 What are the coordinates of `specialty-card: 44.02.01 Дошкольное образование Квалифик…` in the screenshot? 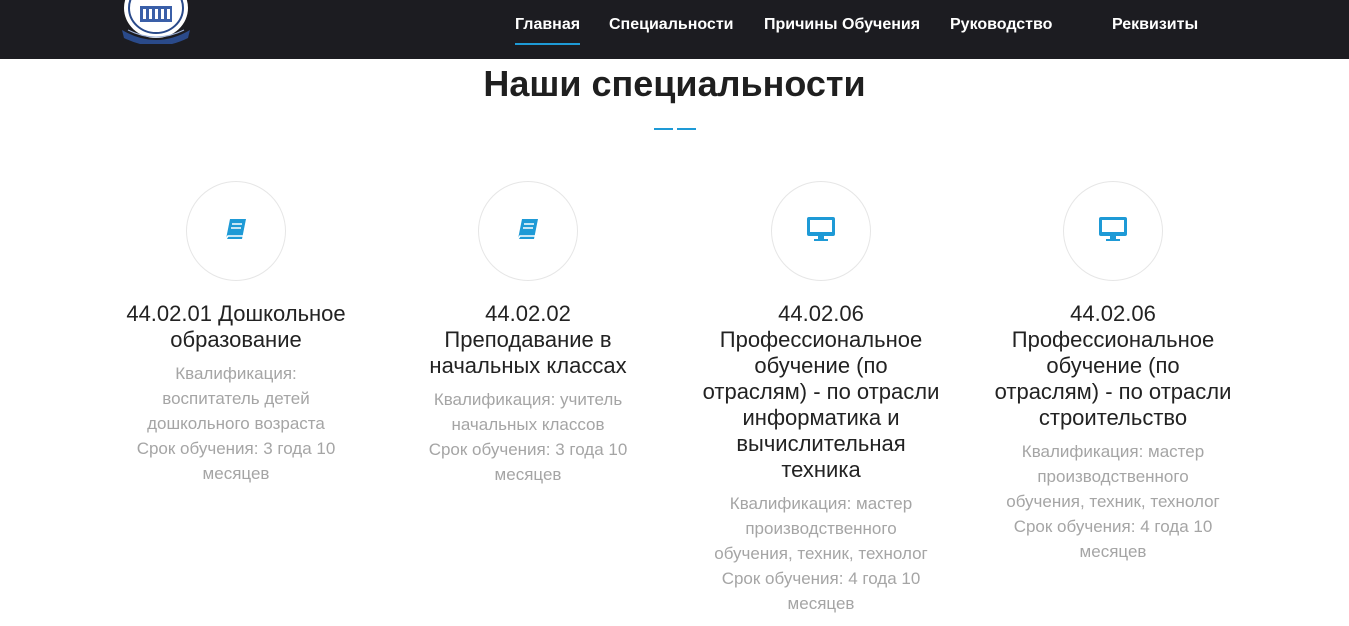 It's located at (236, 333).